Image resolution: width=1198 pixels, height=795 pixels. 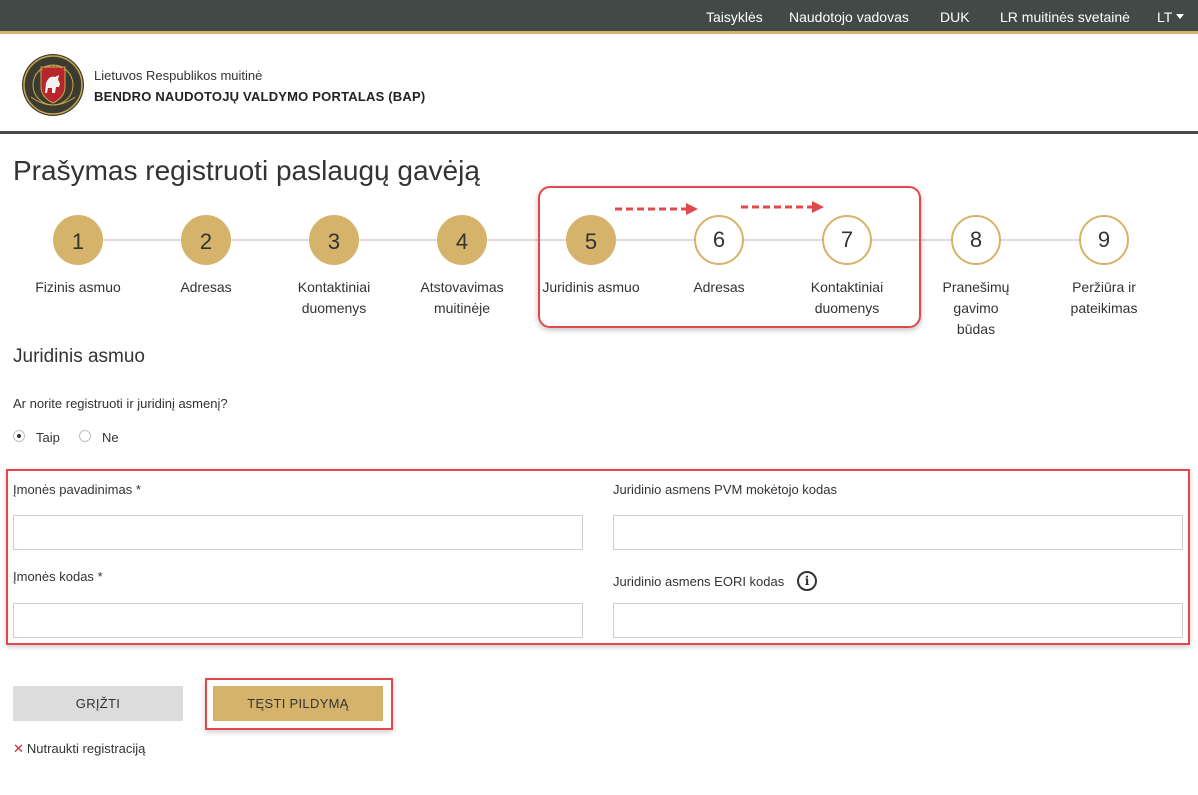 What do you see at coordinates (807, 581) in the screenshot?
I see `info-icon: i` at bounding box center [807, 581].